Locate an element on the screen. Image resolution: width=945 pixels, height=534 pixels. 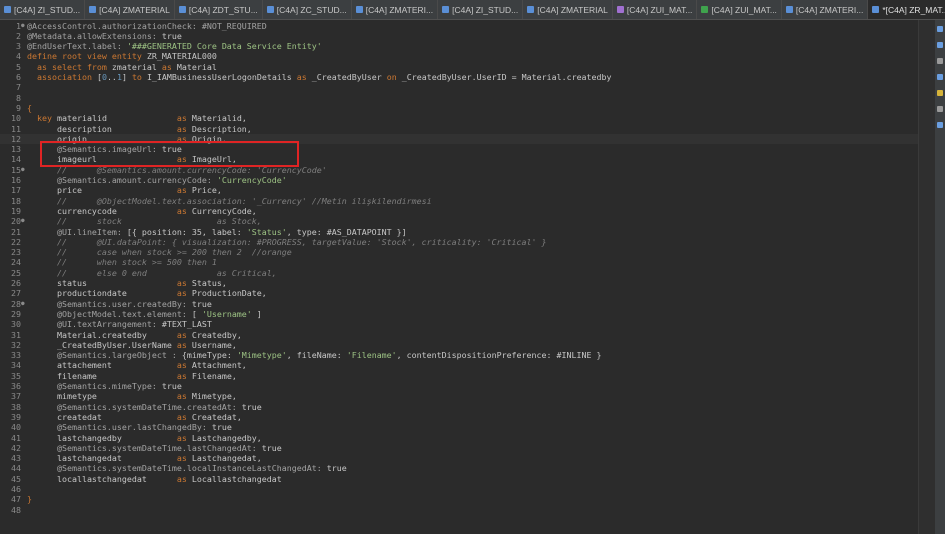
code-token: @Semantics.largeObject : is located at coordinates (104, 355).